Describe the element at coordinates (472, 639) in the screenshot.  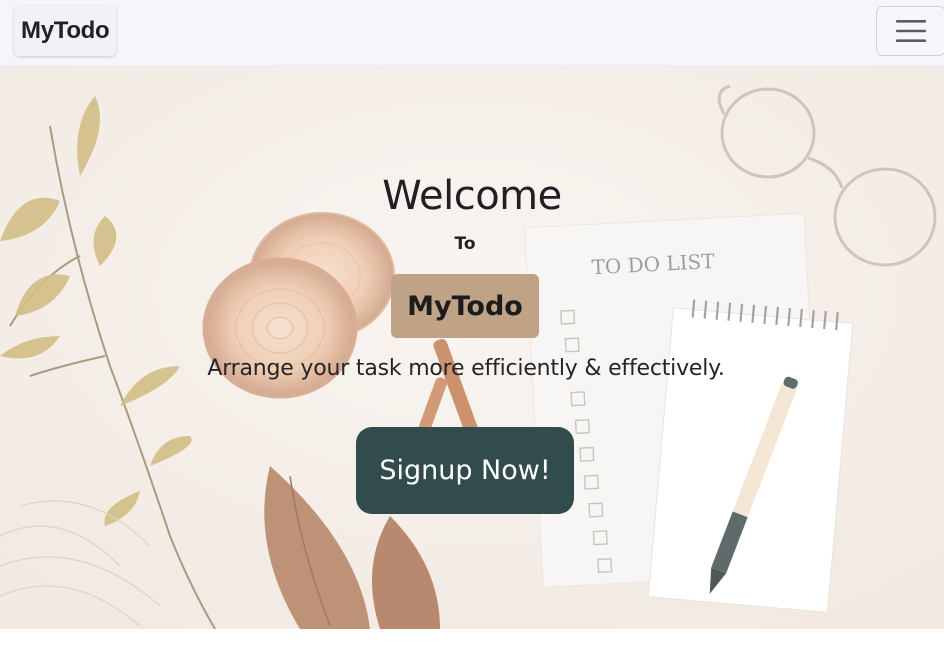
I see `page-bottom-strip` at that location.